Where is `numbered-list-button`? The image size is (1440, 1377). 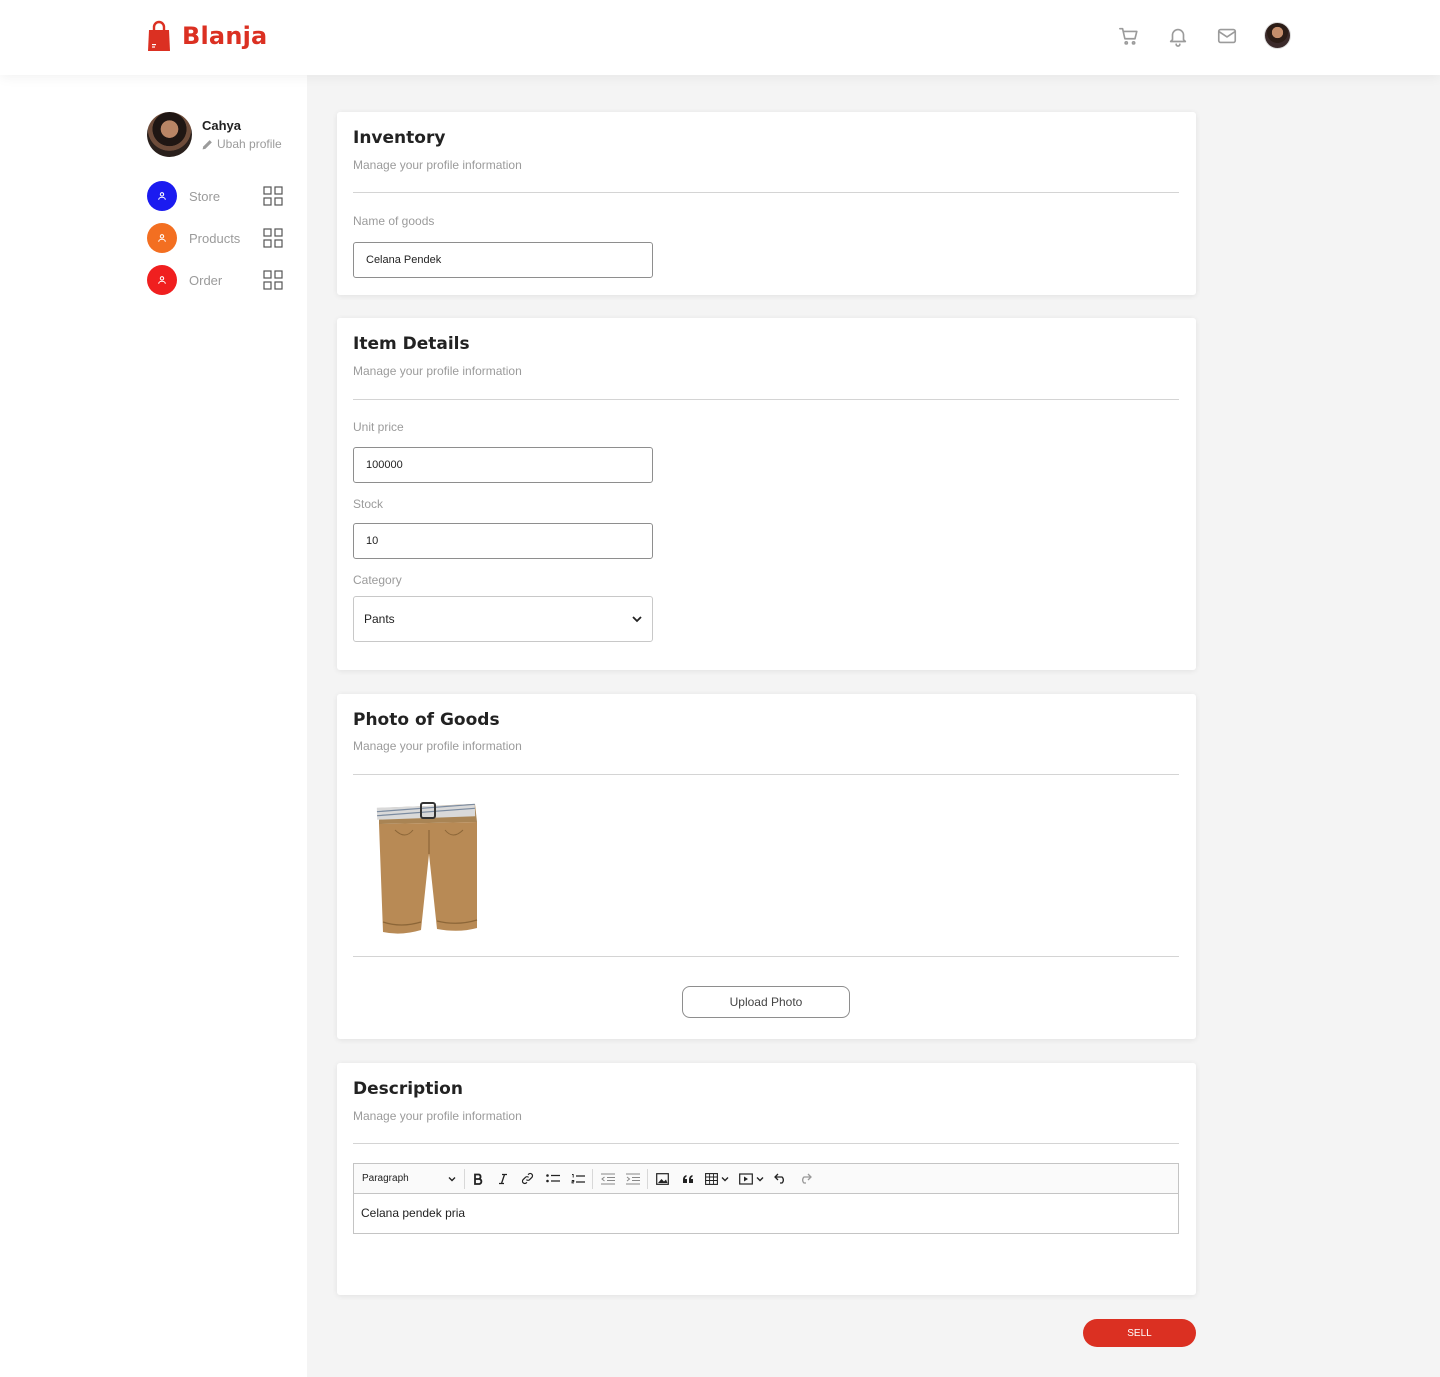
numbered-list-button is located at coordinates (577, 1179).